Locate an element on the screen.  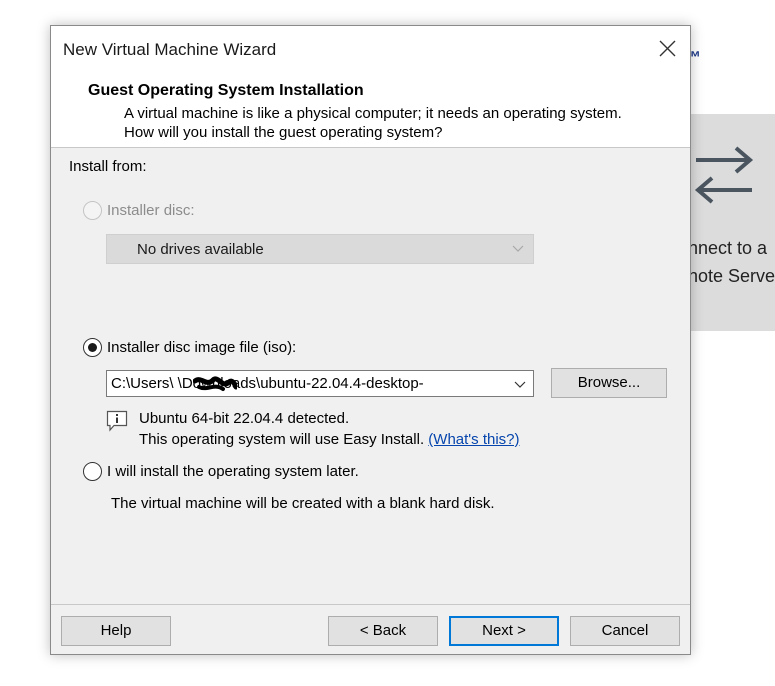
installer-disc-dropdown-value: No drives available is located at coordinates (200, 249).